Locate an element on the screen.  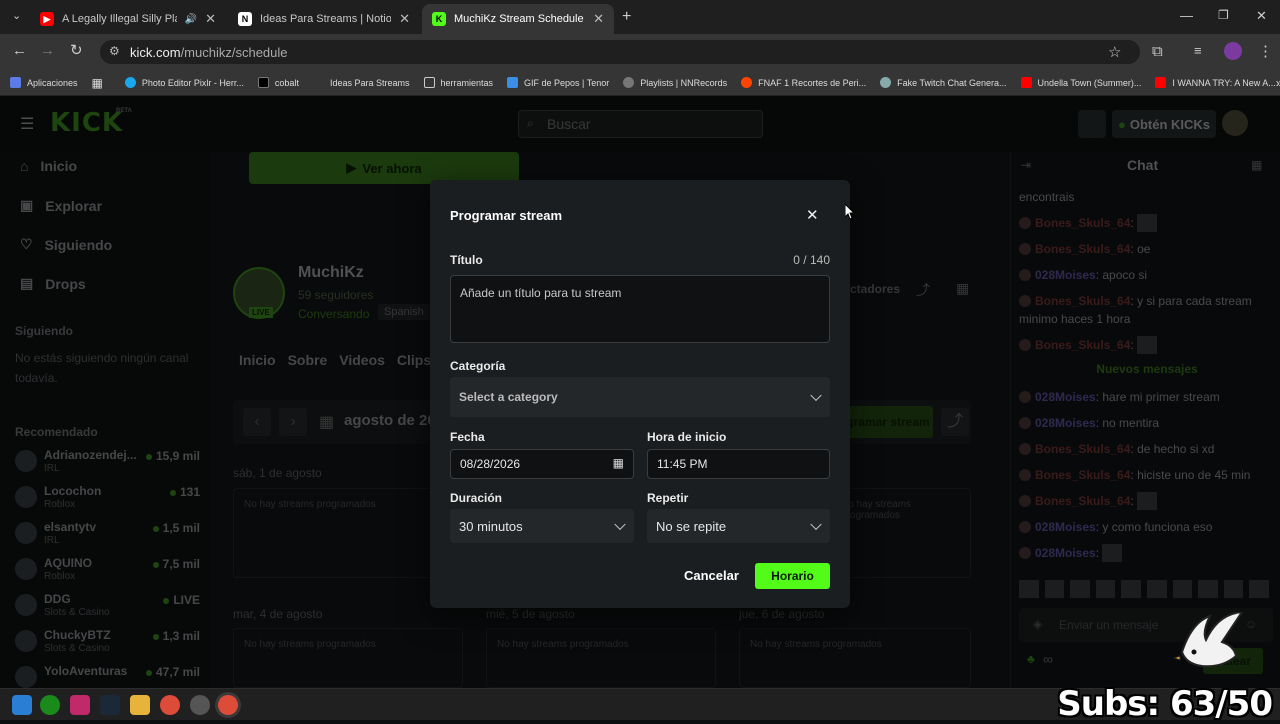
forward-icon: → is located at coordinates (47, 50).